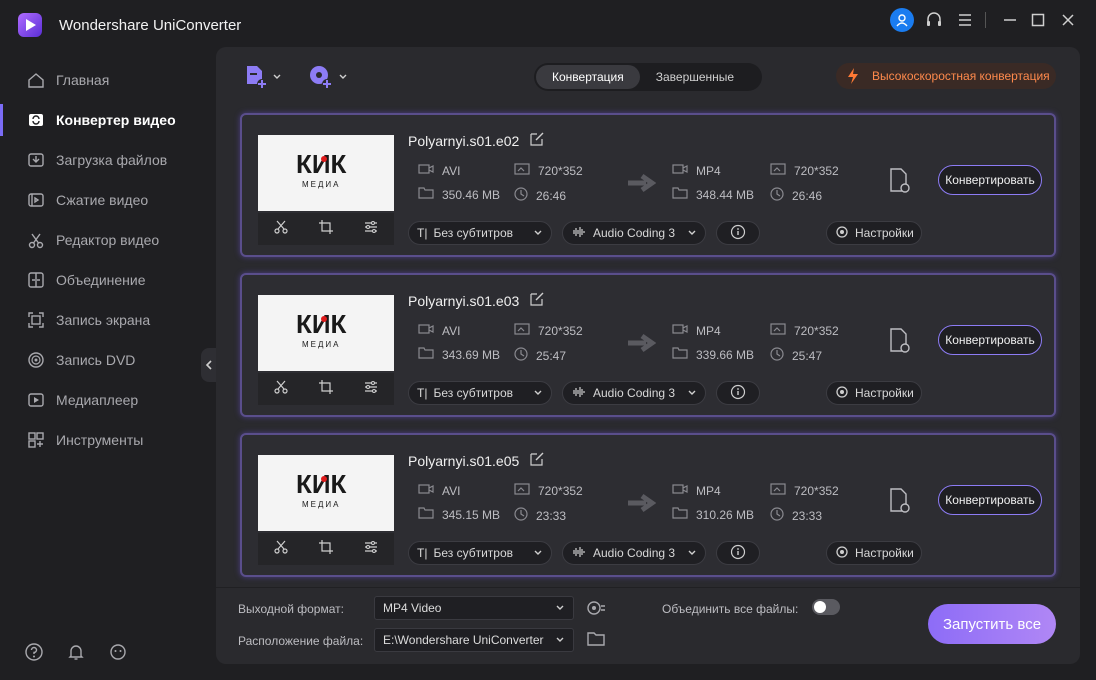 The image size is (1096, 680). Describe the element at coordinates (76, 652) in the screenshot. I see `bell-icon` at that location.